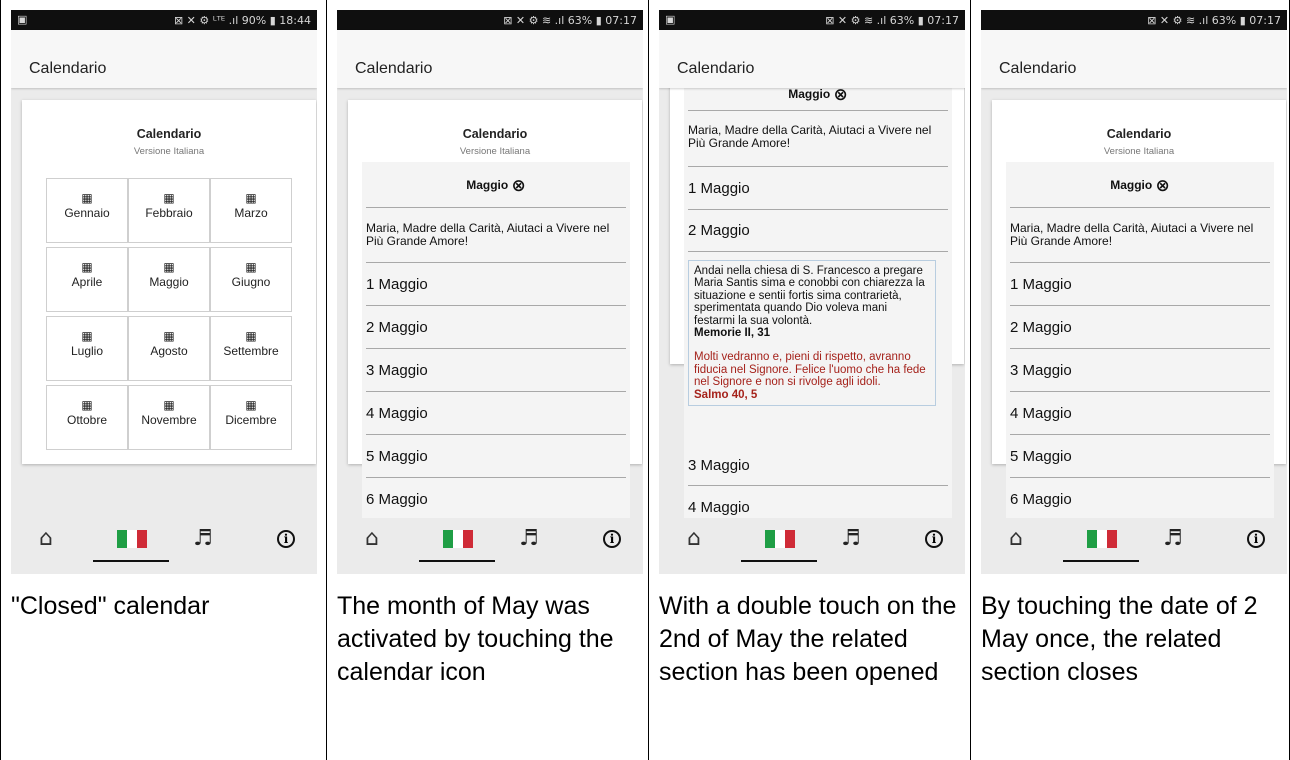 The image size is (1290, 760). Describe the element at coordinates (164, 20) in the screenshot. I see `status-bar: ▣ ⊠ ✕ ⚙ ᴸᵀᴱ .ıl 90% ▮ 18:44` at that location.